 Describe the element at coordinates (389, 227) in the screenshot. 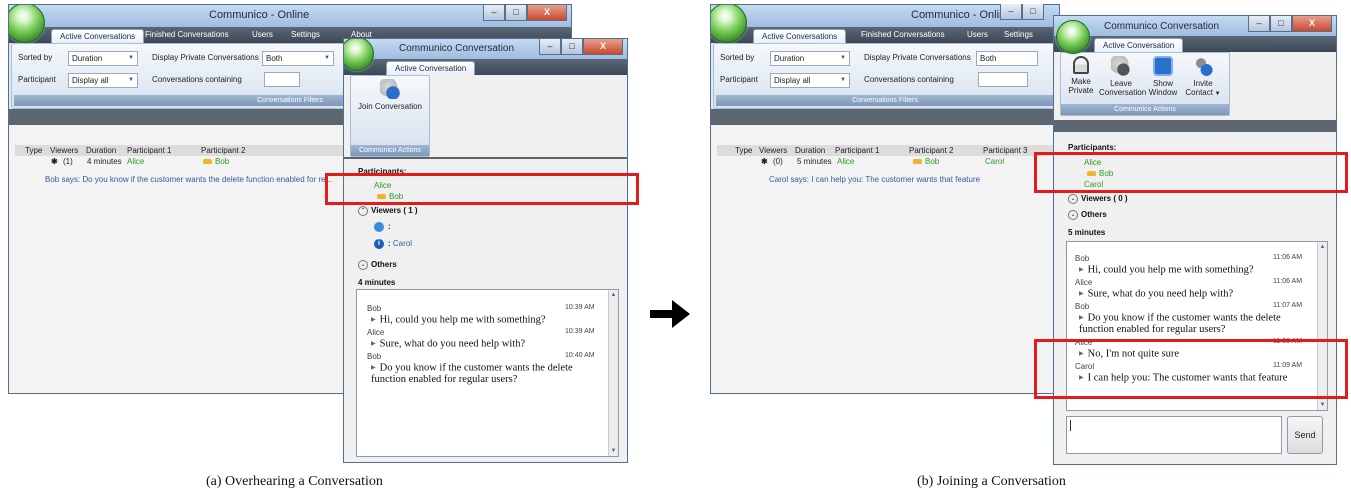

I see `viewer-colon: :` at that location.